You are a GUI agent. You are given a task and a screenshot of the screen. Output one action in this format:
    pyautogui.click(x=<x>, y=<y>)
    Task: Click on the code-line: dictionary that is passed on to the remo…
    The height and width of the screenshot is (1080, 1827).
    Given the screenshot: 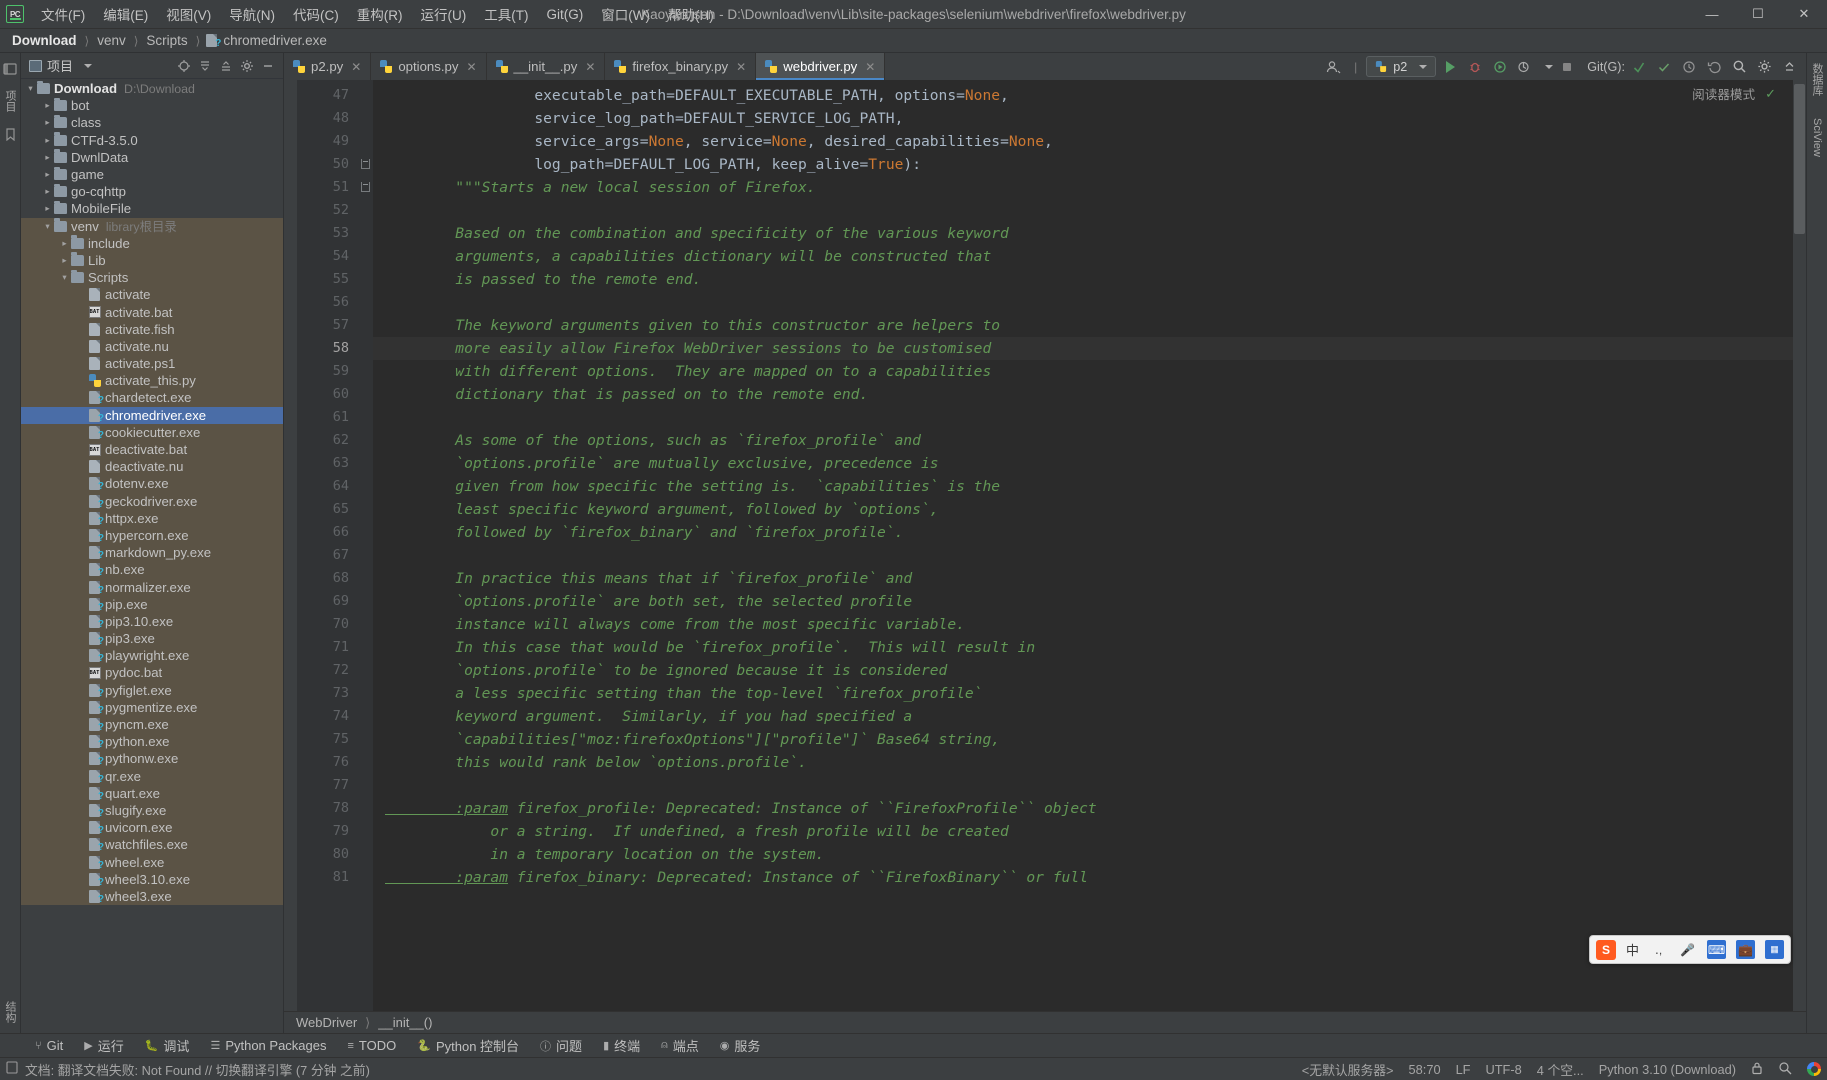 What is the action you would take?
    pyautogui.click(x=1083, y=394)
    